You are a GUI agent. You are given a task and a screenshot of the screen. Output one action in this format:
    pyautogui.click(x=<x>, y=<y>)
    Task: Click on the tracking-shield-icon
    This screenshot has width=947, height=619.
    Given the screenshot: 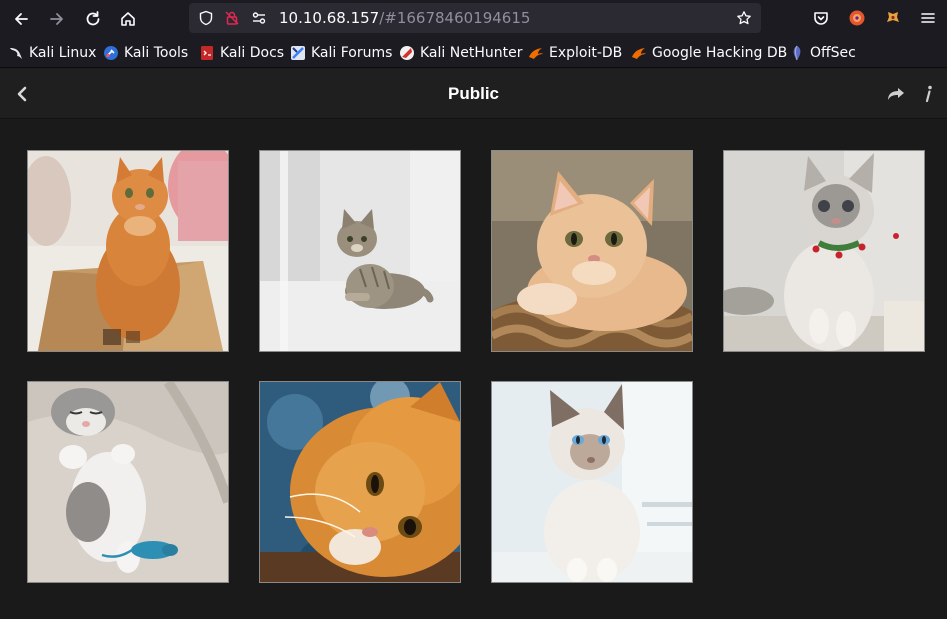 What is the action you would take?
    pyautogui.click(x=206, y=18)
    